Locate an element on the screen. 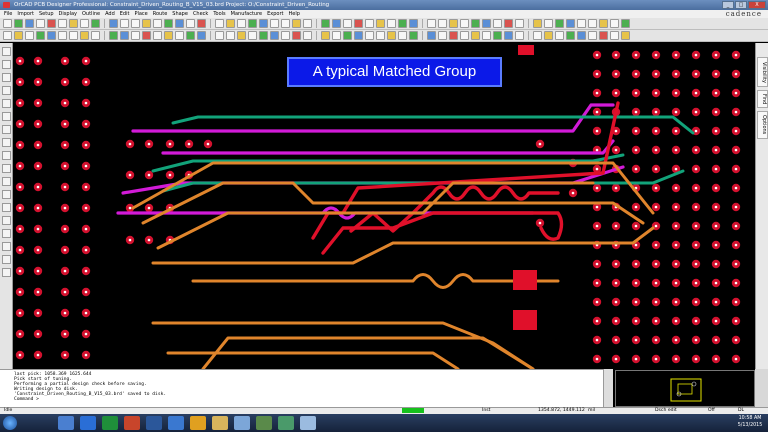  menu-export: Export is located at coordinates (275, 14).